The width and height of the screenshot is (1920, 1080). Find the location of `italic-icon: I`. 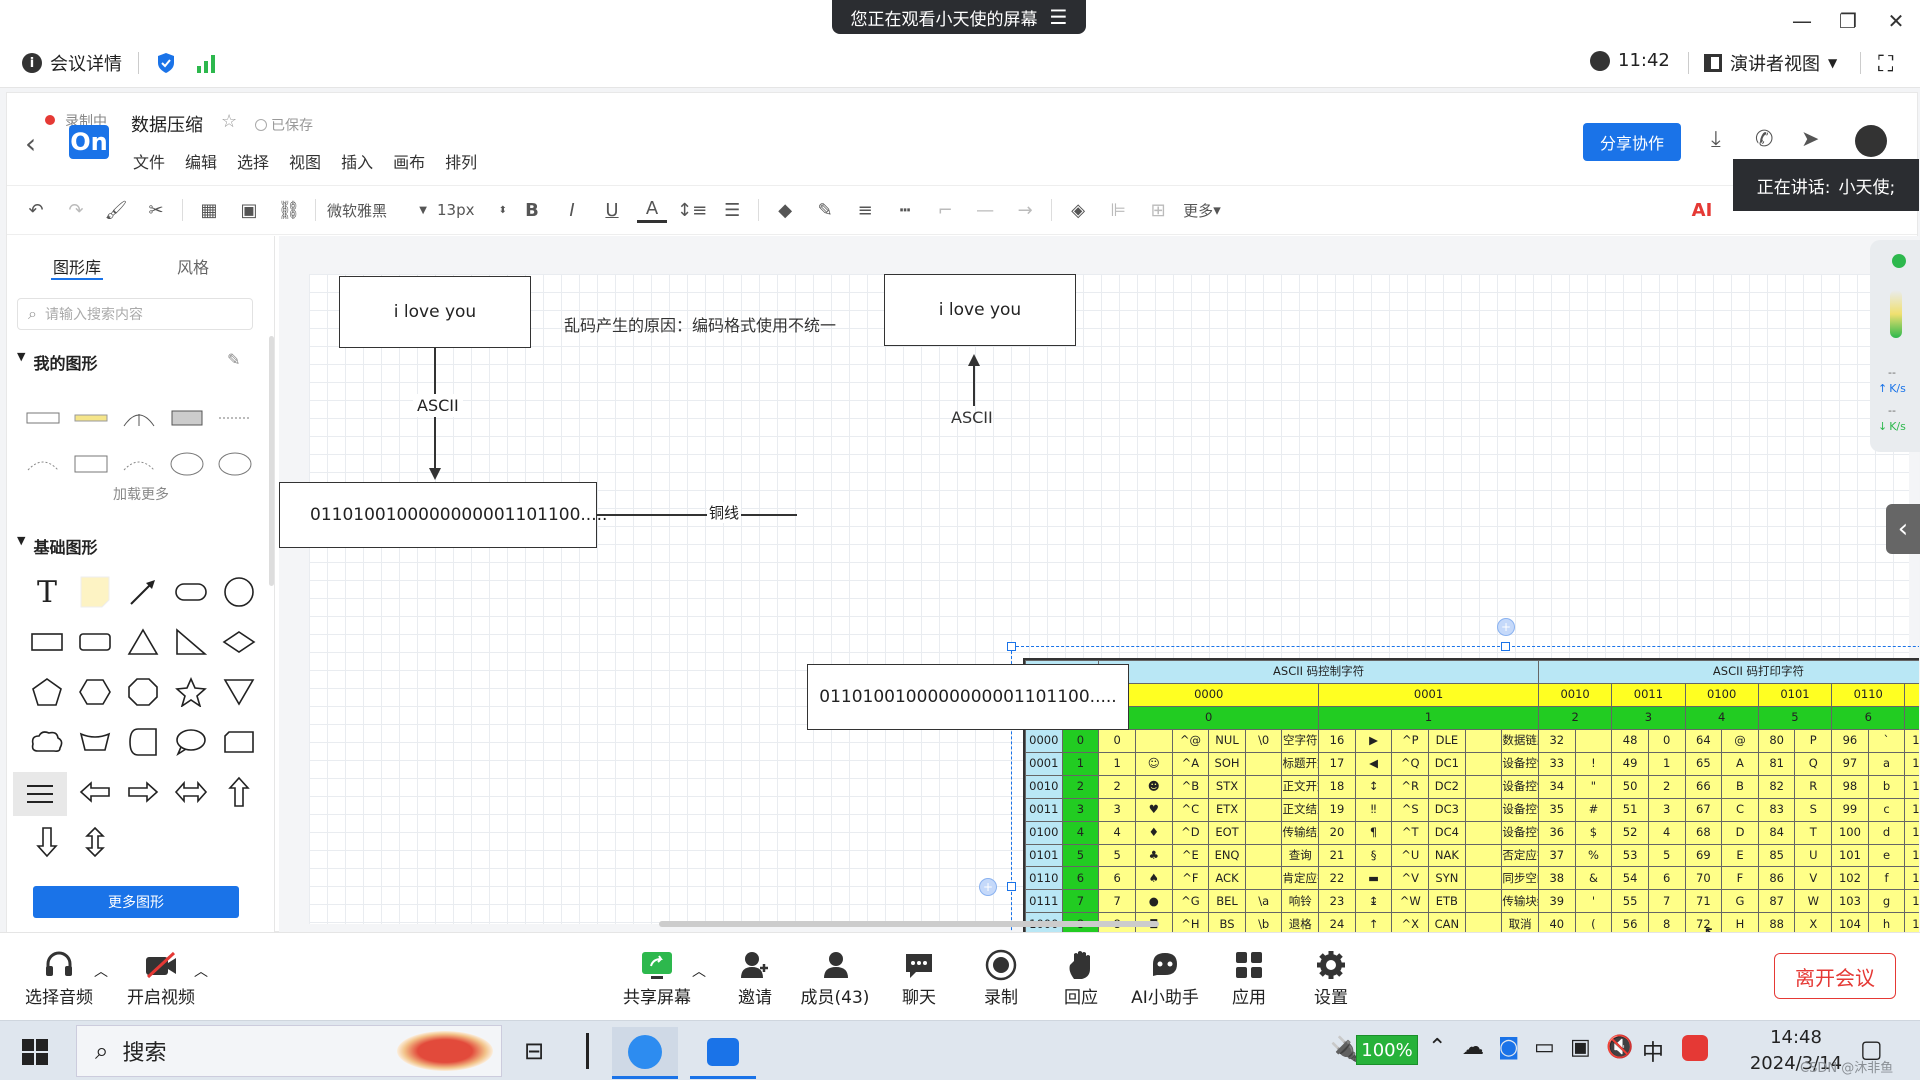

italic-icon: I is located at coordinates (572, 210).